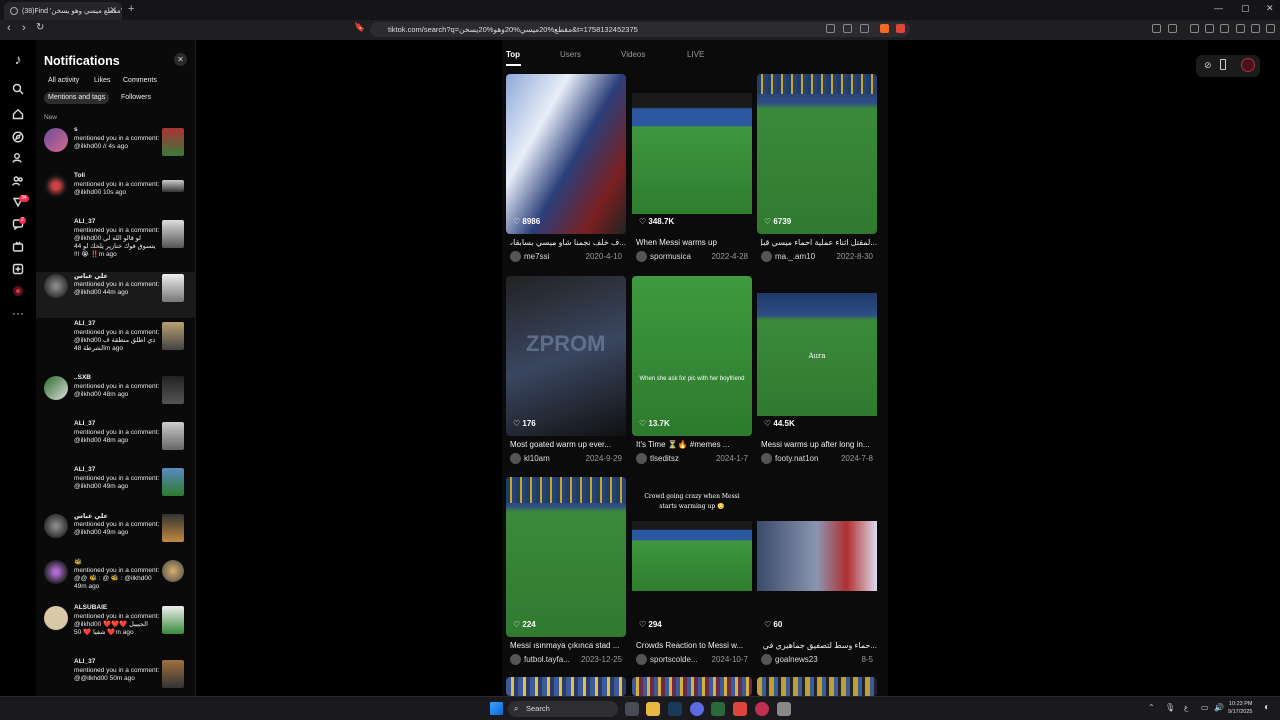 This screenshot has height=720, width=1280. Describe the element at coordinates (1248, 65) in the screenshot. I see `user-avatar-icon` at that location.